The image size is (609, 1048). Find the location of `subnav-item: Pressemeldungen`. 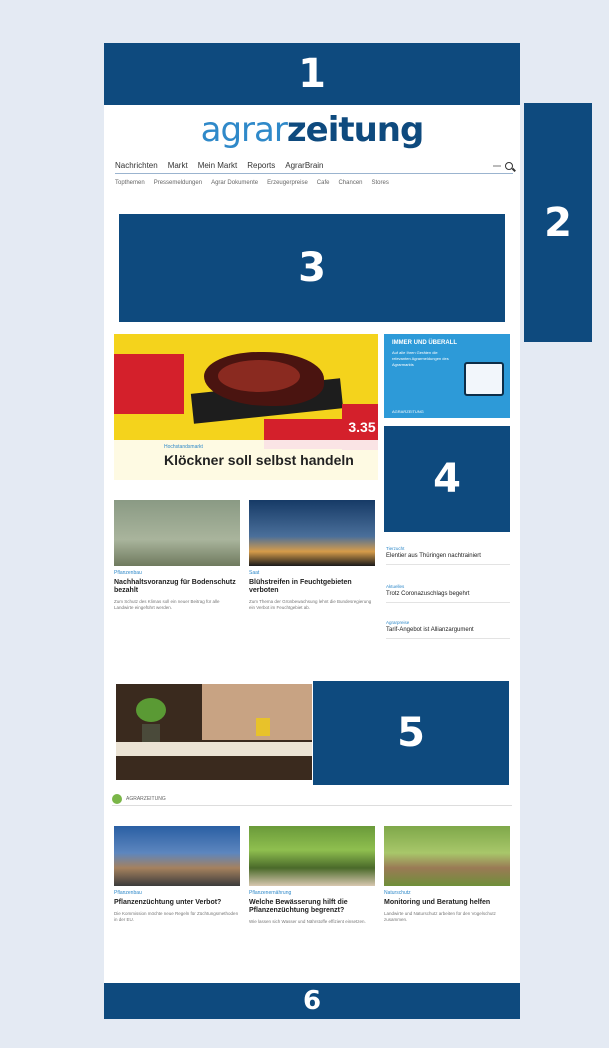

subnav-item: Pressemeldungen is located at coordinates (178, 183).